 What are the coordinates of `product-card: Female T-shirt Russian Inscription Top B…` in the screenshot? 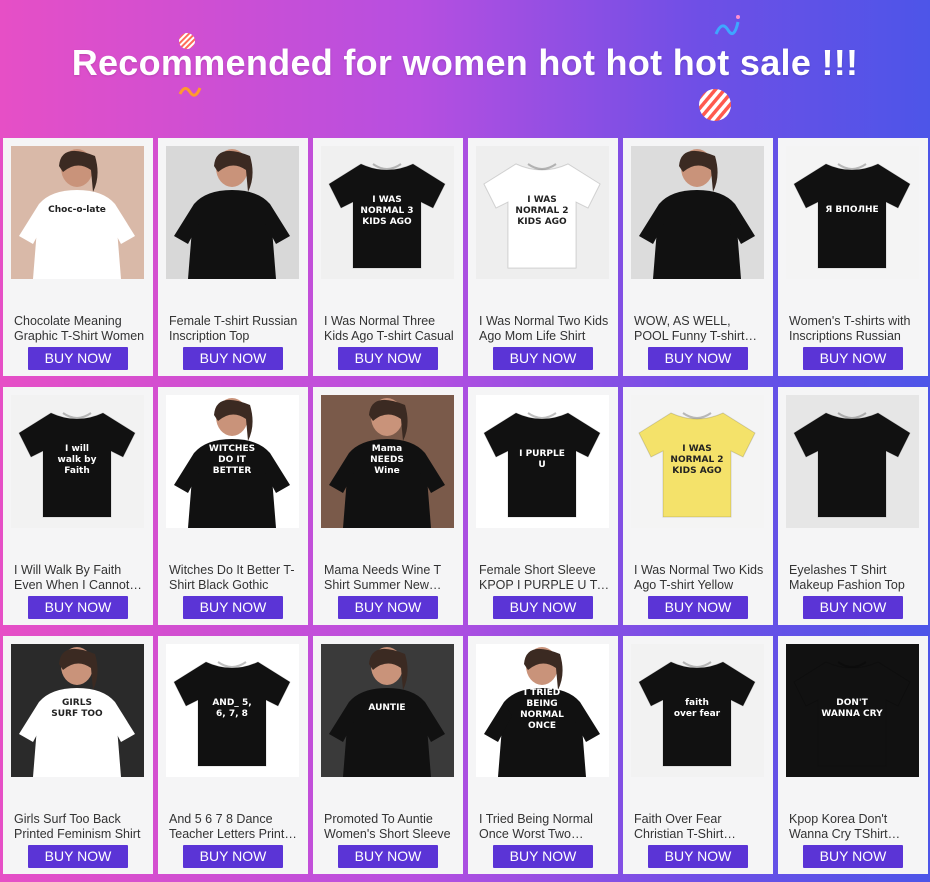 It's located at (233, 257).